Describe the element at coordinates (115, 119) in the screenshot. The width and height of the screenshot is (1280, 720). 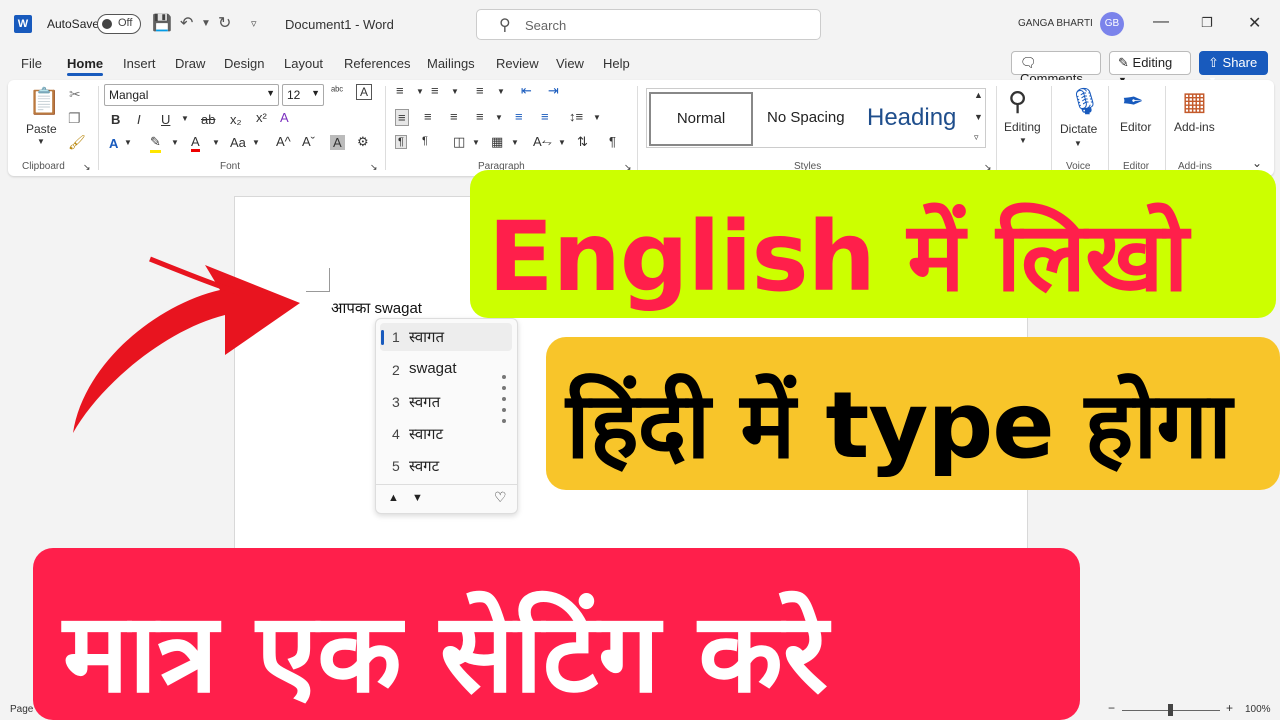
I see `bold-icon: B` at that location.